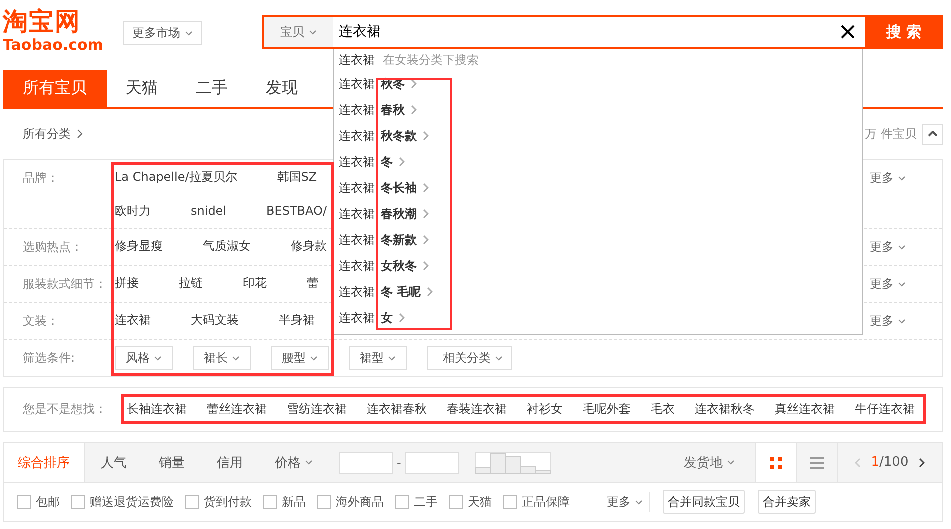 This screenshot has height=529, width=951. Describe the element at coordinates (132, 502) in the screenshot. I see `checkbox-label: 赠送退货运费险` at that location.